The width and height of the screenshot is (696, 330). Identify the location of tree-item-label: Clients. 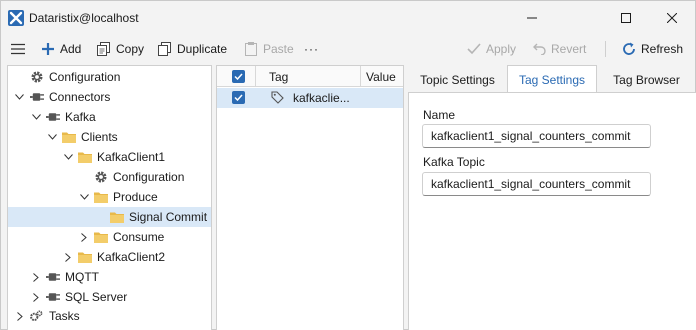
(99, 137).